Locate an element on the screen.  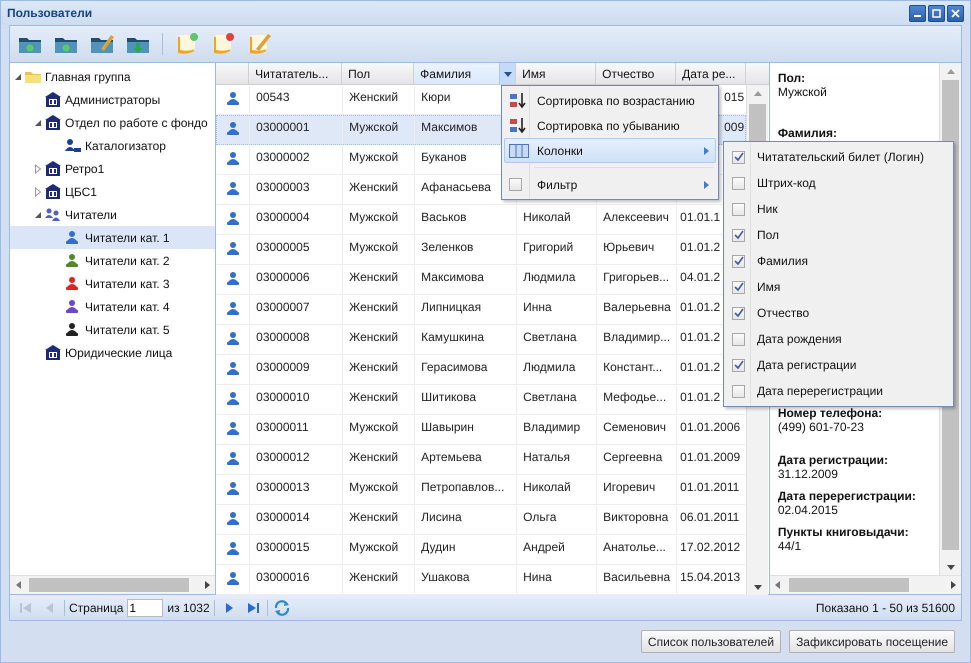
field-value: 31.12.2009 is located at coordinates (808, 474).